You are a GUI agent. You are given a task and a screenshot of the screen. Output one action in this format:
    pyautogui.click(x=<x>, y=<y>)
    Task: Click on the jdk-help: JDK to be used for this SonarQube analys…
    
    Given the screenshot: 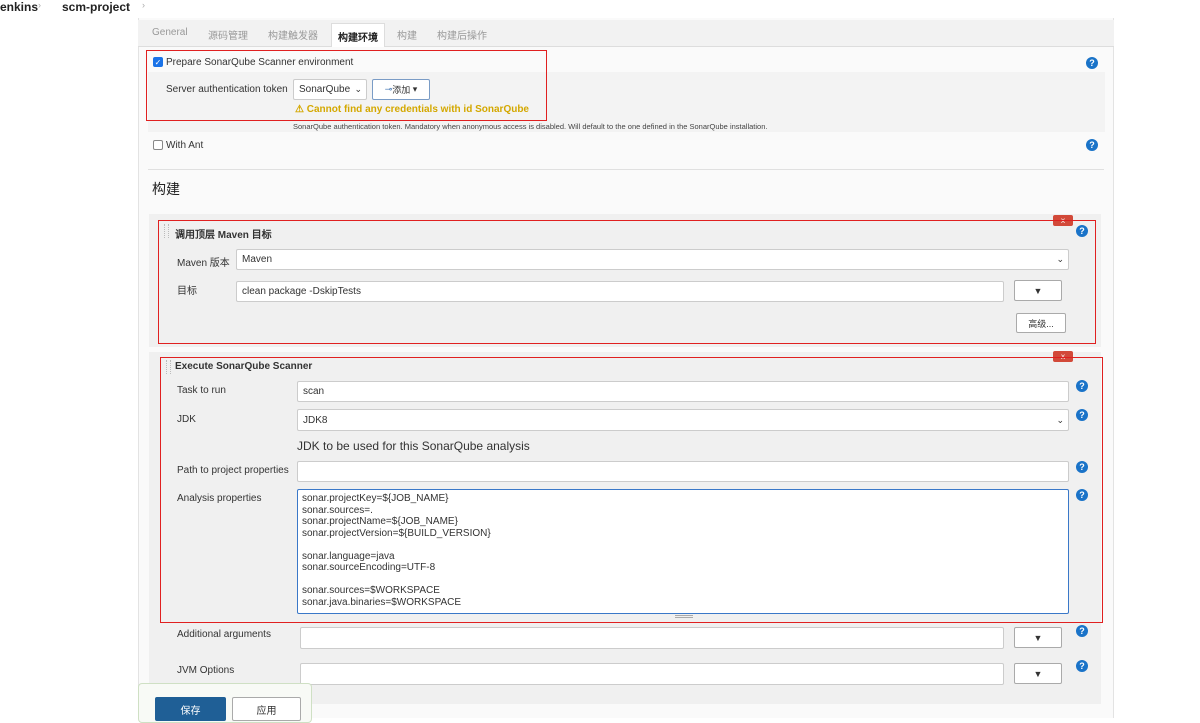 What is the action you would take?
    pyautogui.click(x=413, y=446)
    